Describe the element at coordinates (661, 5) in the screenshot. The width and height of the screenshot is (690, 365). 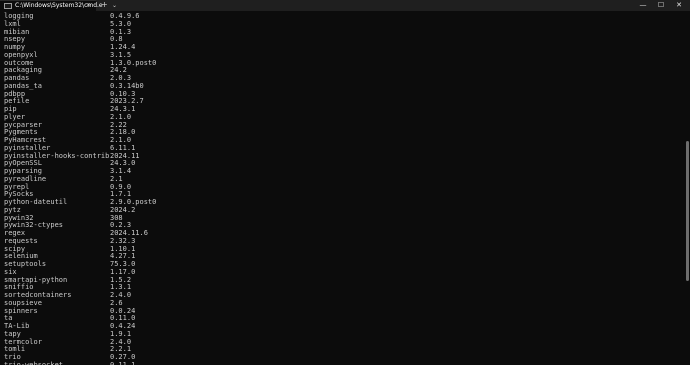
I see `maximize-button: ☐` at that location.